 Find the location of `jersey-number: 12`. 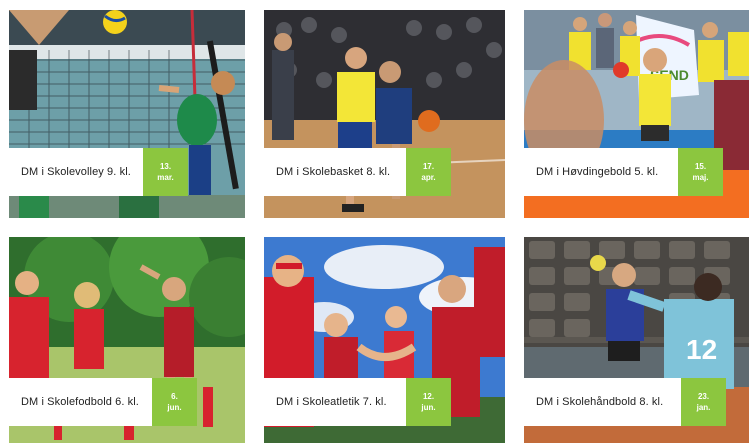

jersey-number: 12 is located at coordinates (701, 349).